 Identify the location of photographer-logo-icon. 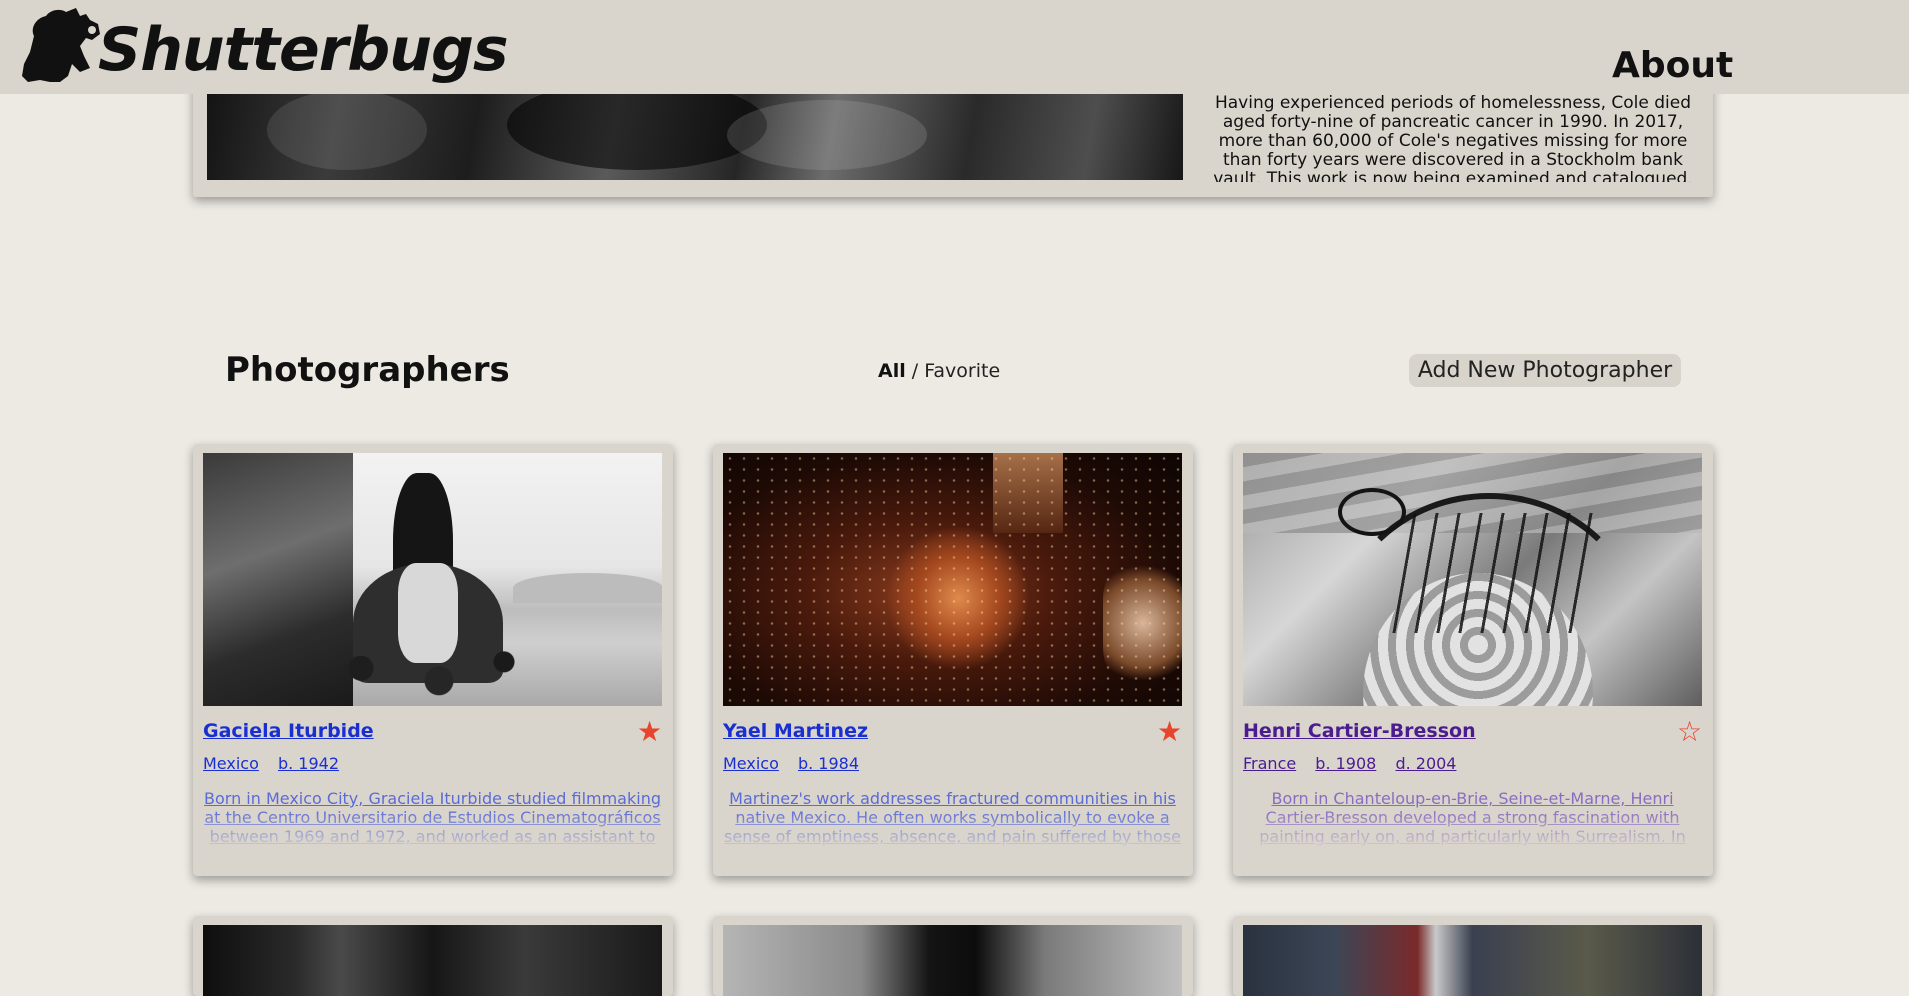
(61, 44).